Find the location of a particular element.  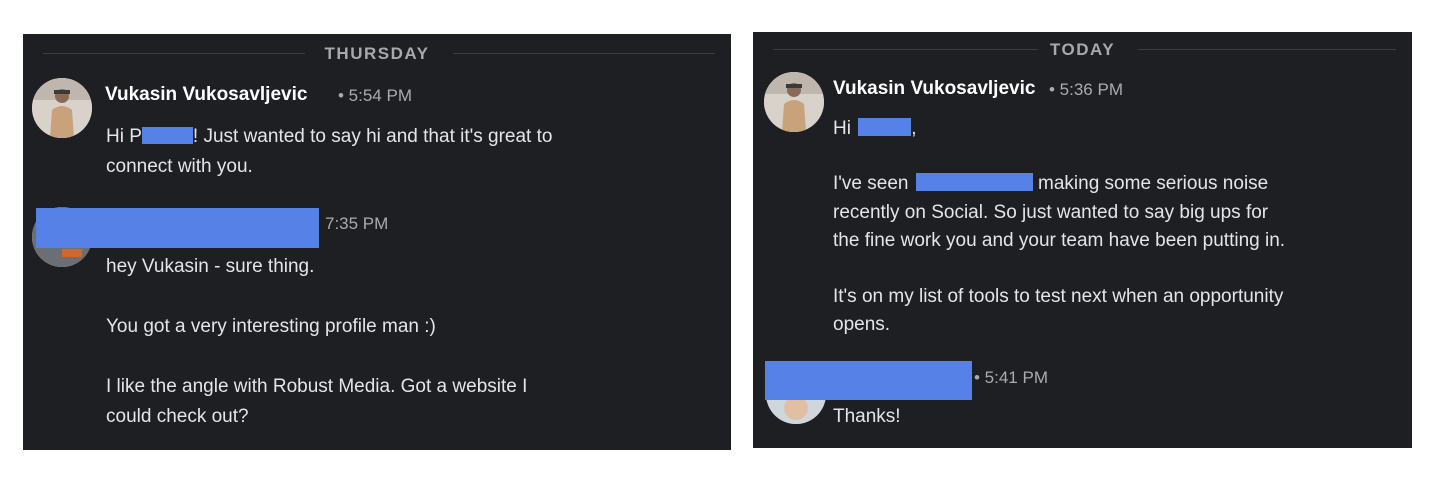

message-text: Hi P is located at coordinates (124, 136).